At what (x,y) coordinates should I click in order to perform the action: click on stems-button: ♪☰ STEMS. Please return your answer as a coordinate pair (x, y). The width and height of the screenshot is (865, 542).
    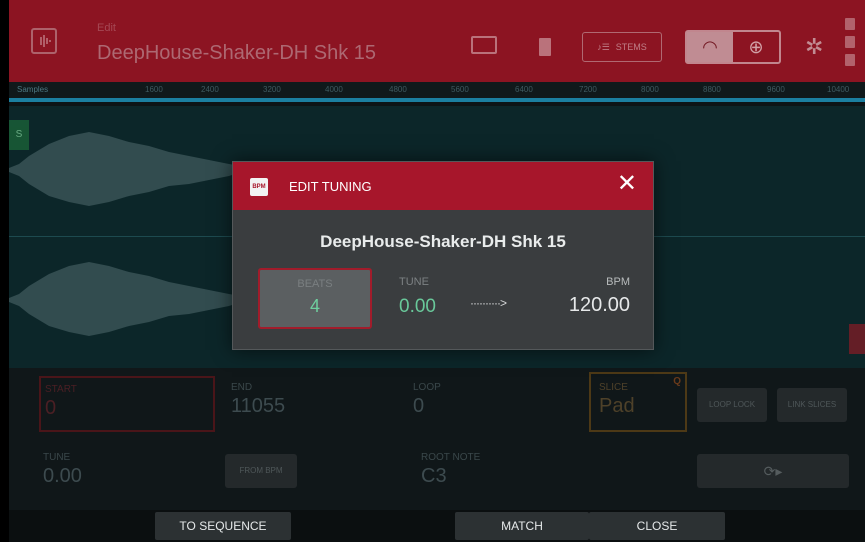
    Looking at the image, I should click on (622, 47).